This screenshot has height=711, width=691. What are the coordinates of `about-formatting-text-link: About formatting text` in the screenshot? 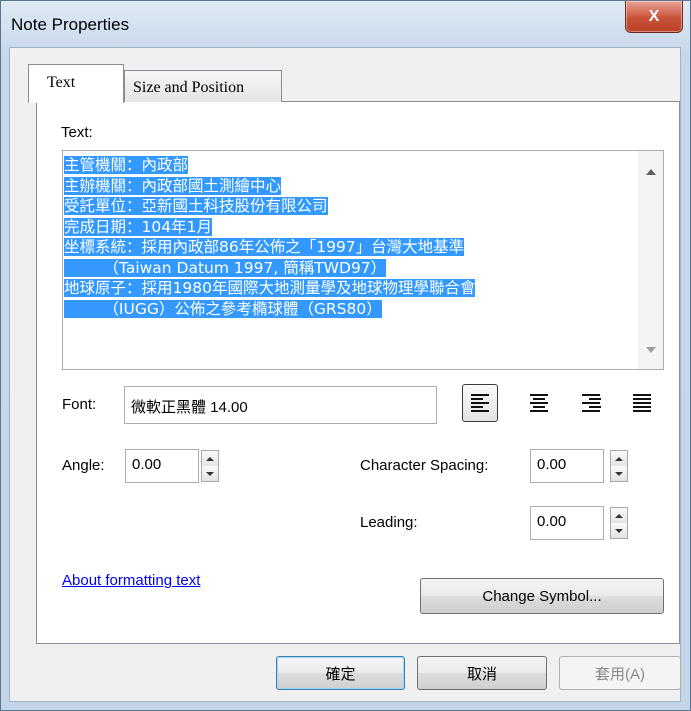 It's located at (131, 580).